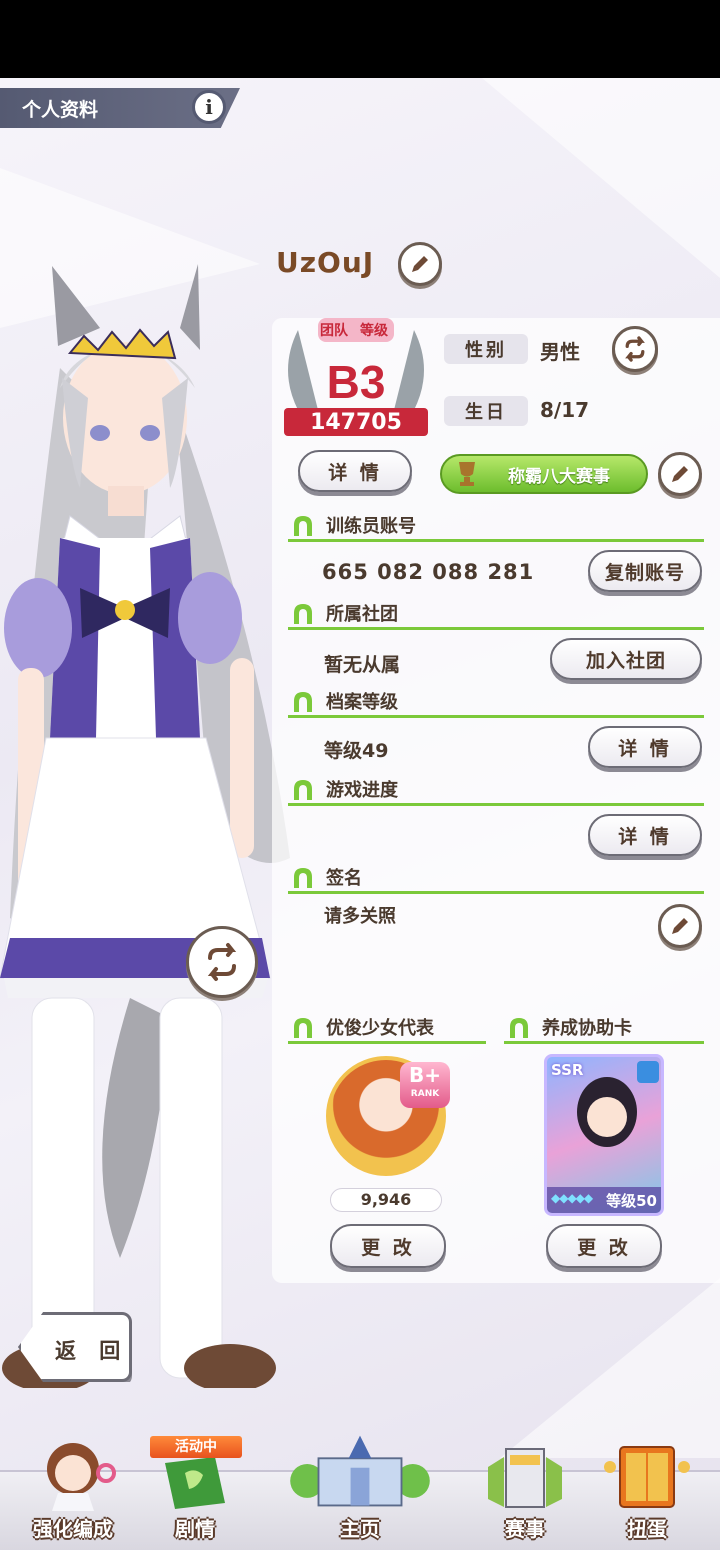 Image resolution: width=720 pixels, height=1550 pixels. What do you see at coordinates (647, 1477) in the screenshot?
I see `gacha-door-icon` at bounding box center [647, 1477].